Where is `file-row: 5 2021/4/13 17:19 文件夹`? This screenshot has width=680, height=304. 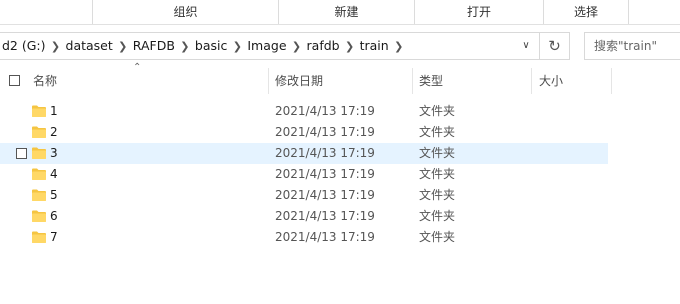
file-row: 5 2021/4/13 17:19 文件夹 is located at coordinates (304, 195).